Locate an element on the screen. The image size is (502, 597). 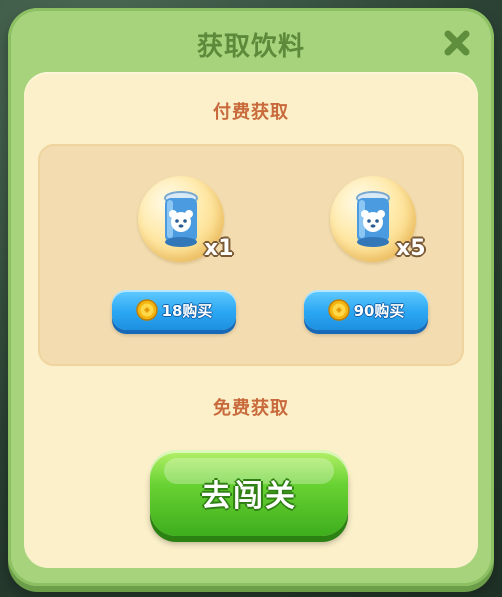
buy-90-button: 90购买 is located at coordinates (366, 310).